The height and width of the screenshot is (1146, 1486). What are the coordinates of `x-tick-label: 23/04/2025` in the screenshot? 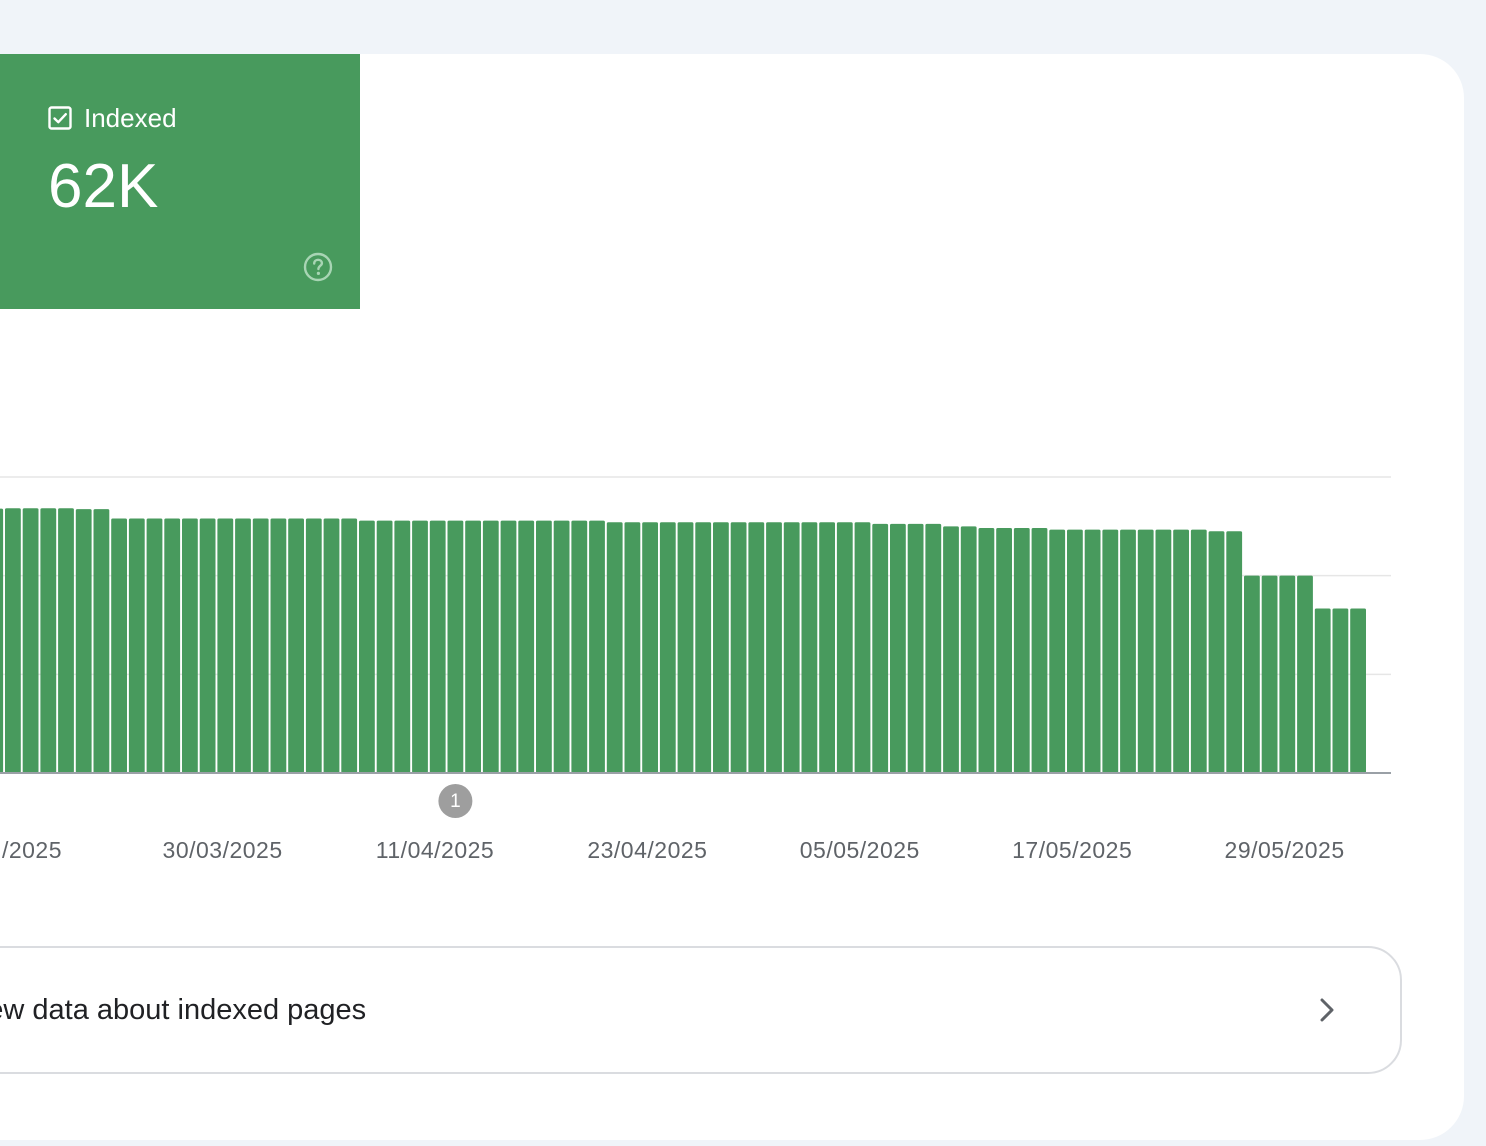 It's located at (647, 850).